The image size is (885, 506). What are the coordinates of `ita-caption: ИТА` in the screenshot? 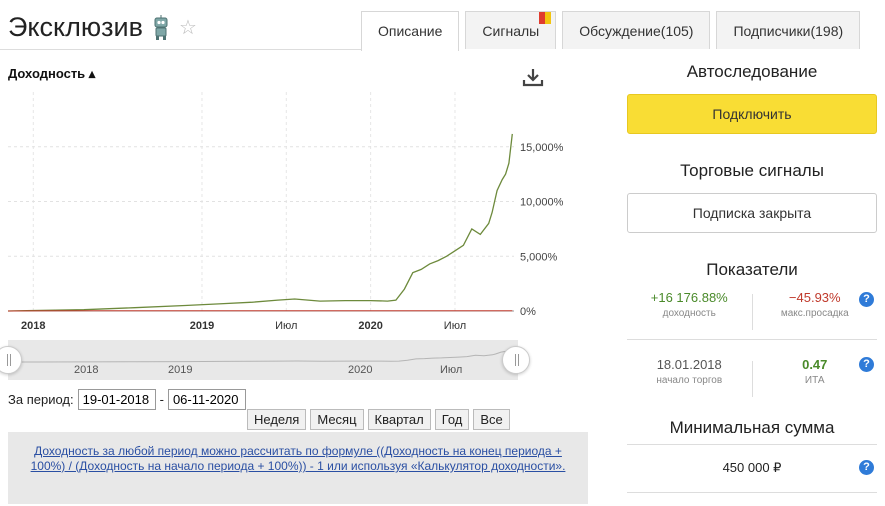 It's located at (814, 380).